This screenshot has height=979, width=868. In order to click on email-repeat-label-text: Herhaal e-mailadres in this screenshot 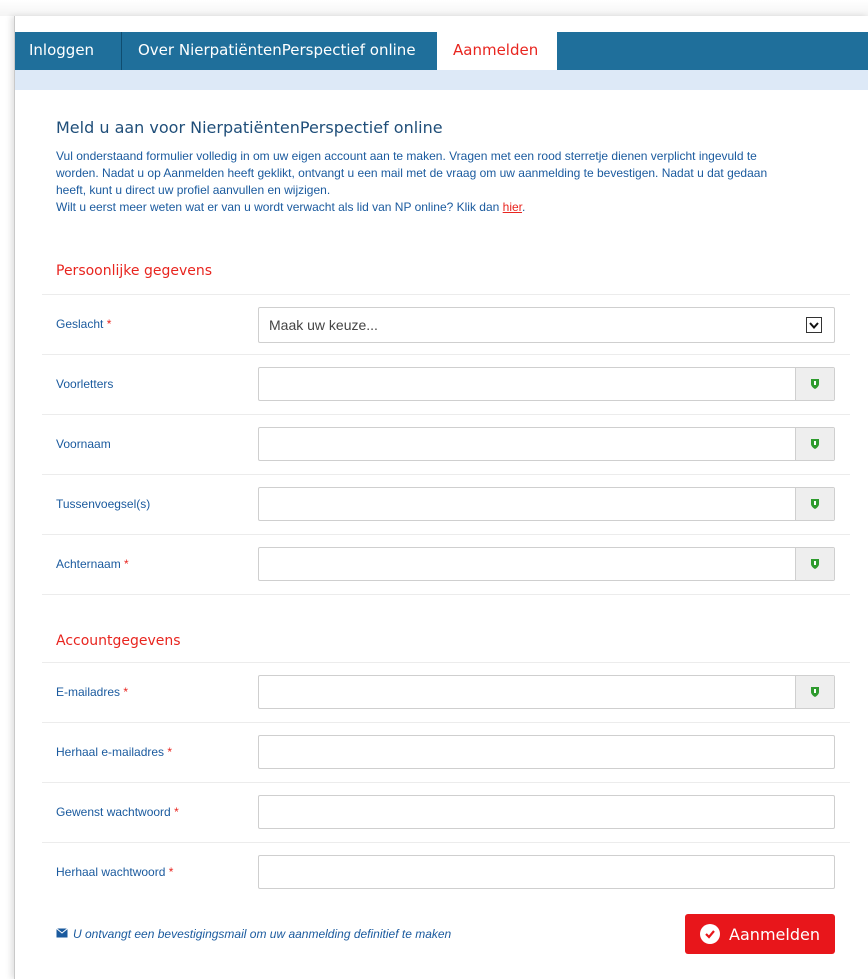, I will do `click(110, 752)`.